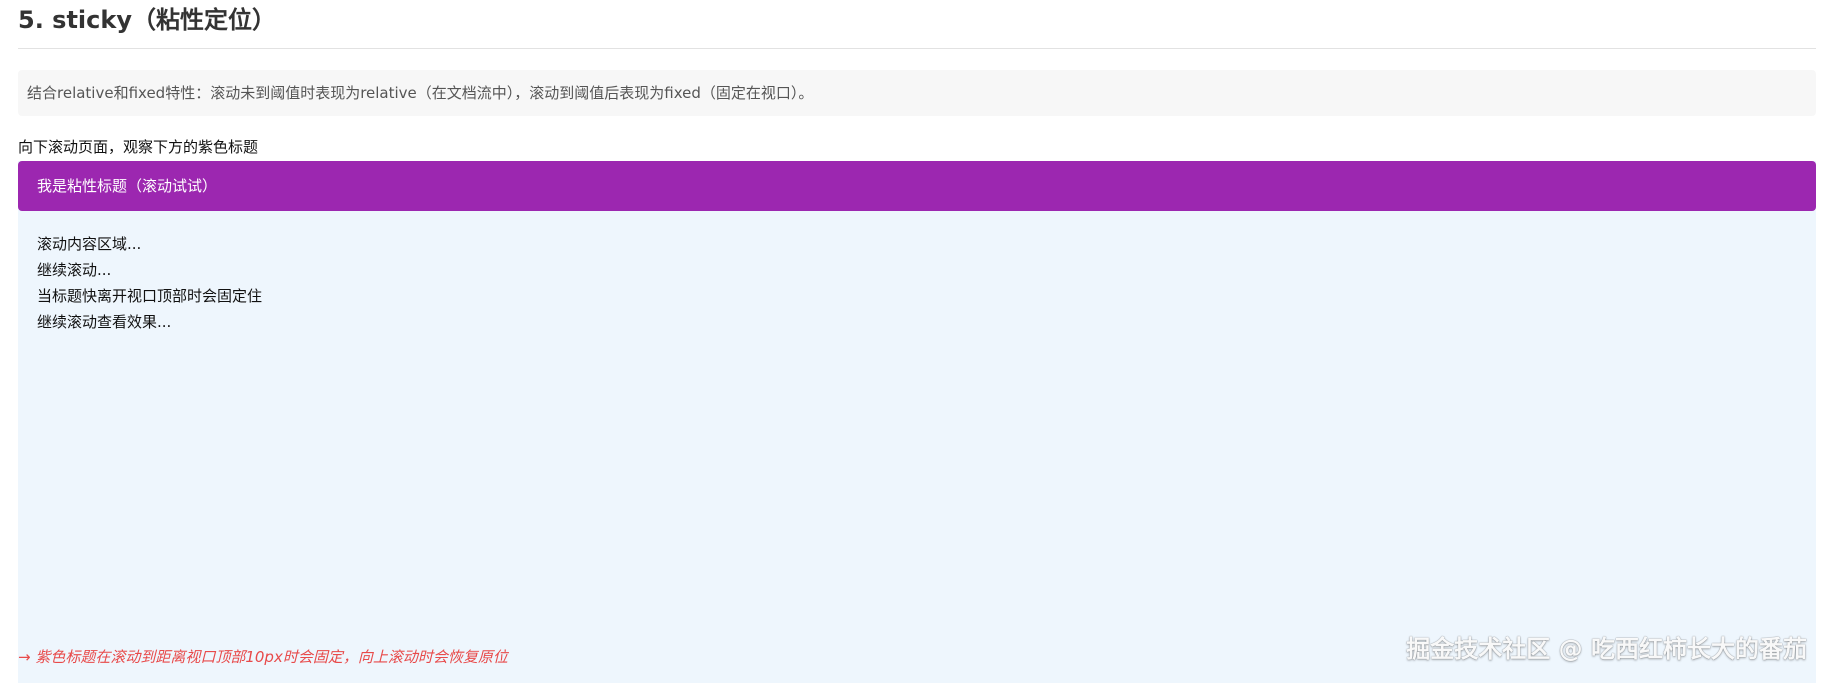 Image resolution: width=1828 pixels, height=683 pixels. I want to click on scroll-instruction: 向下滚动页面，观察下方的紫色标题, so click(138, 147).